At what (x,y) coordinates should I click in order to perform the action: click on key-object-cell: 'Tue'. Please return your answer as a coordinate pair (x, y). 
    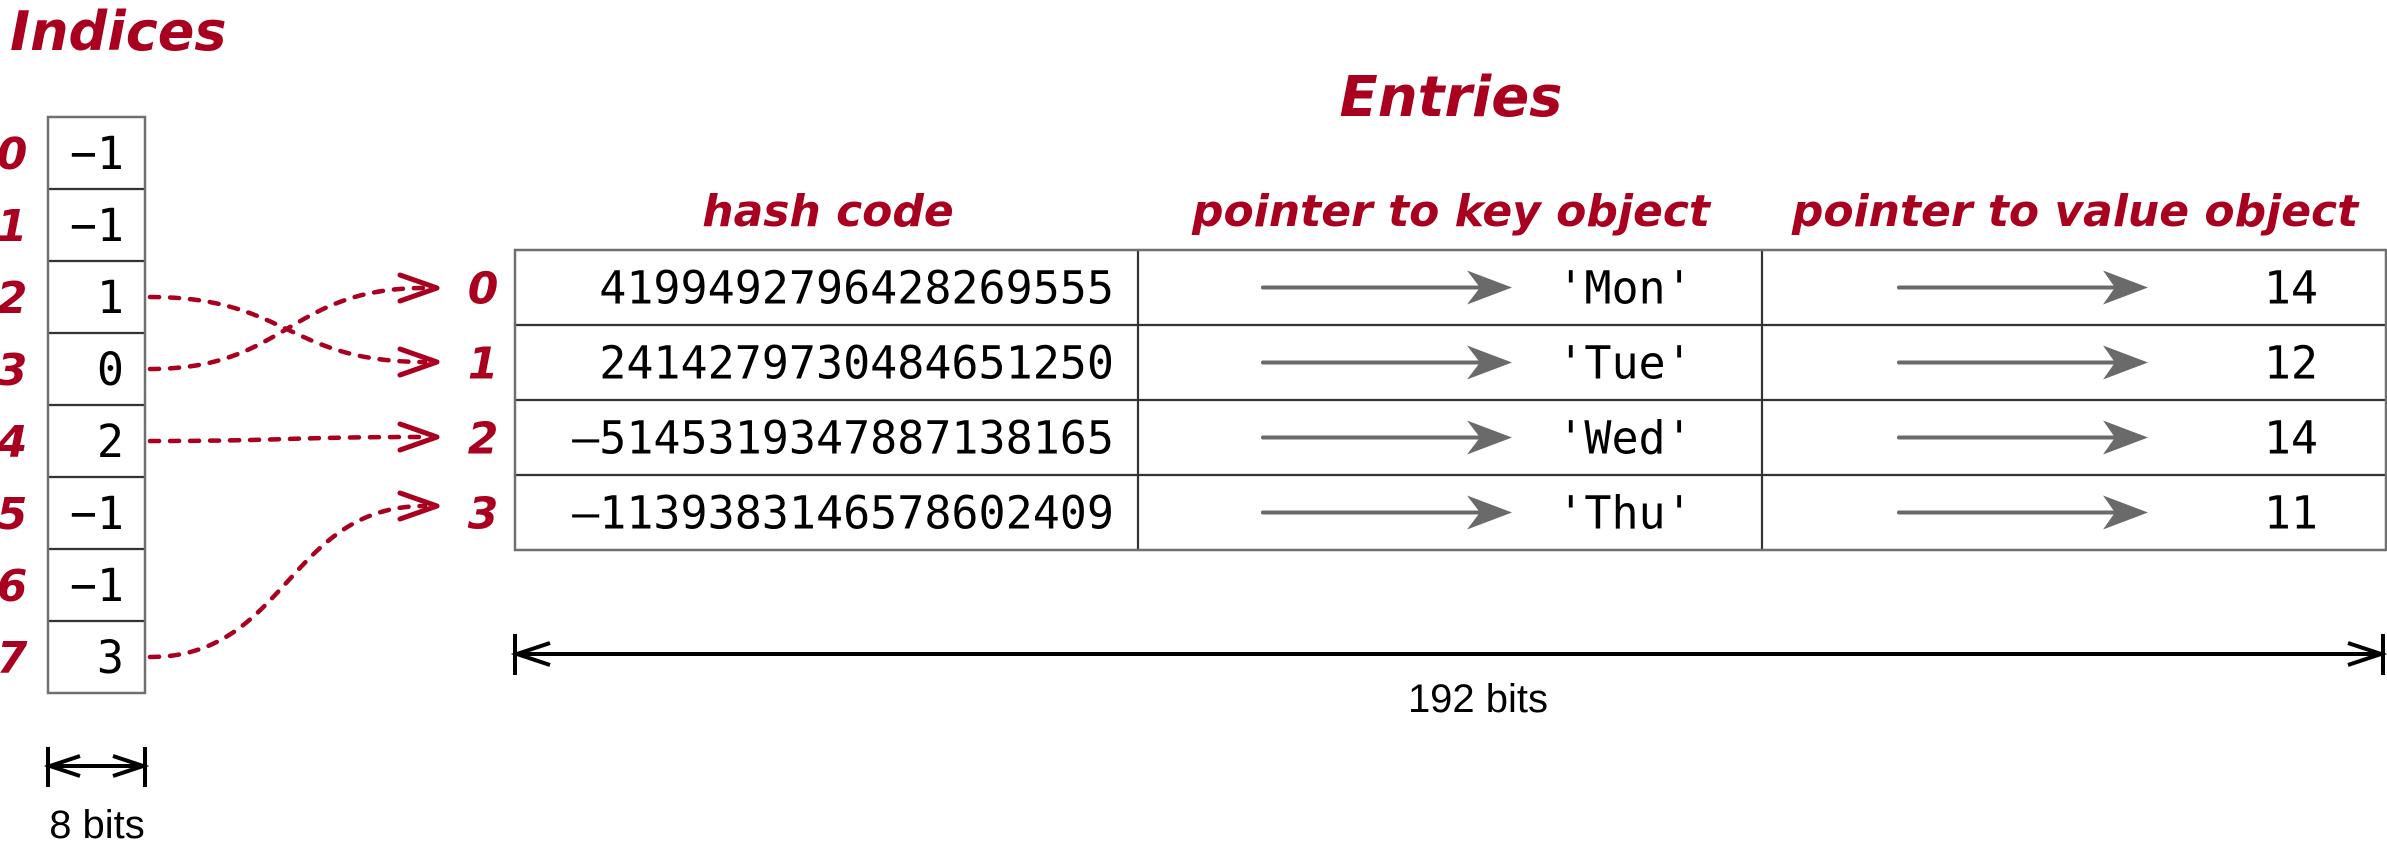
    Looking at the image, I should click on (1624, 363).